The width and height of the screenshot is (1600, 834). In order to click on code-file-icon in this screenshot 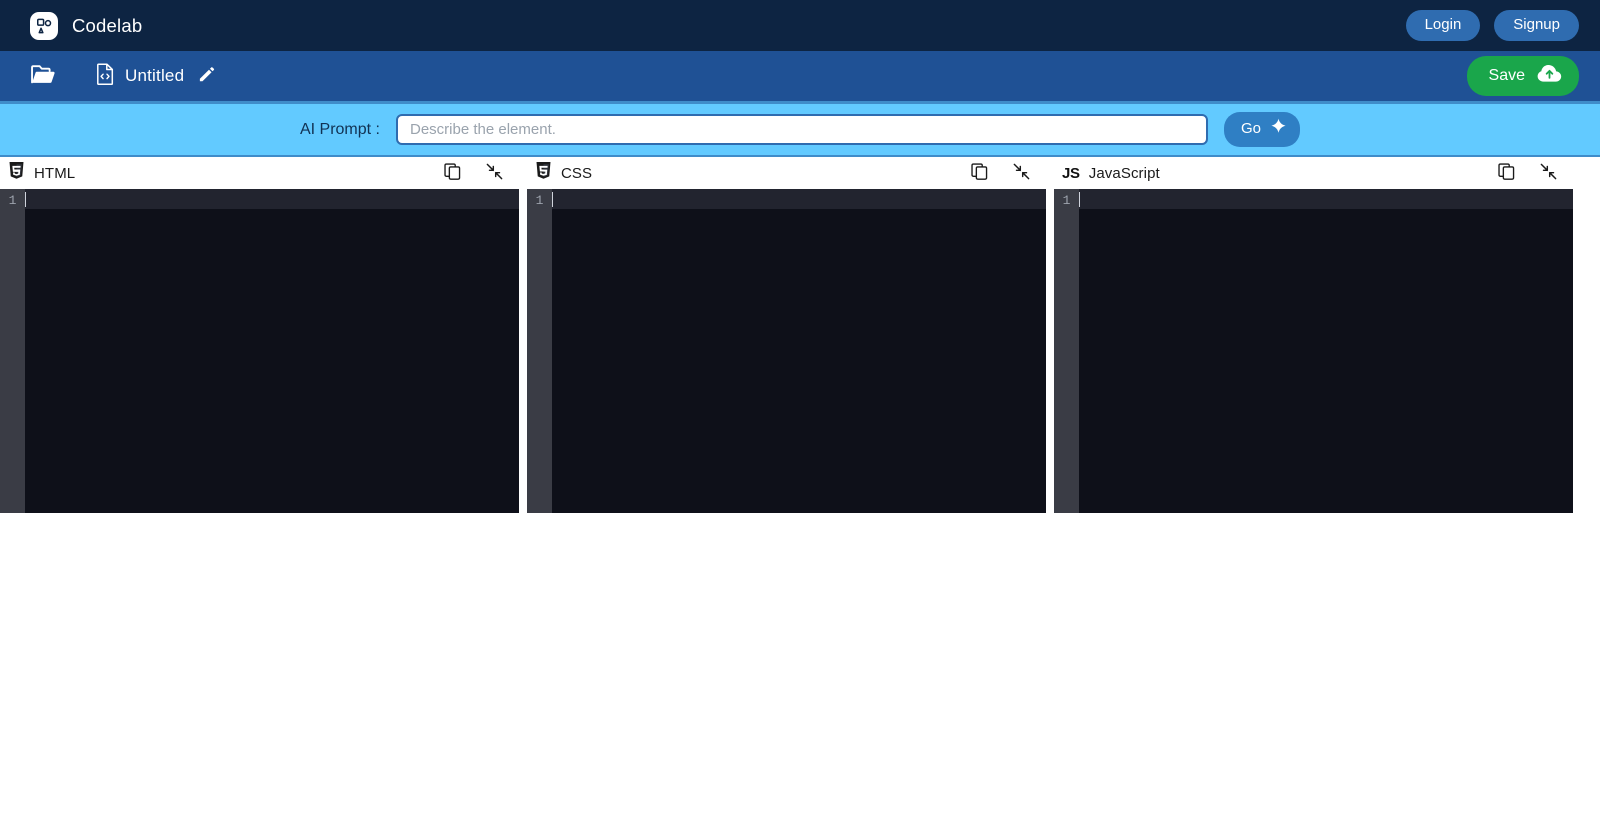, I will do `click(105, 76)`.